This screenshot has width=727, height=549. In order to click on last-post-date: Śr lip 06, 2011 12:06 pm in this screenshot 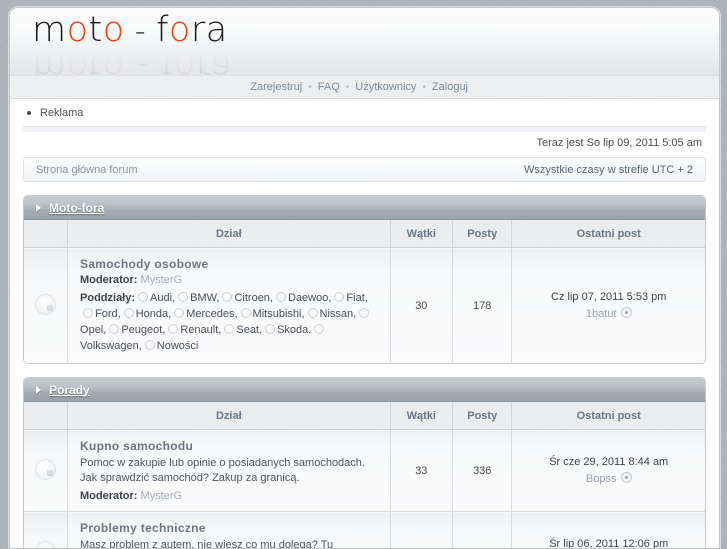, I will do `click(608, 542)`.